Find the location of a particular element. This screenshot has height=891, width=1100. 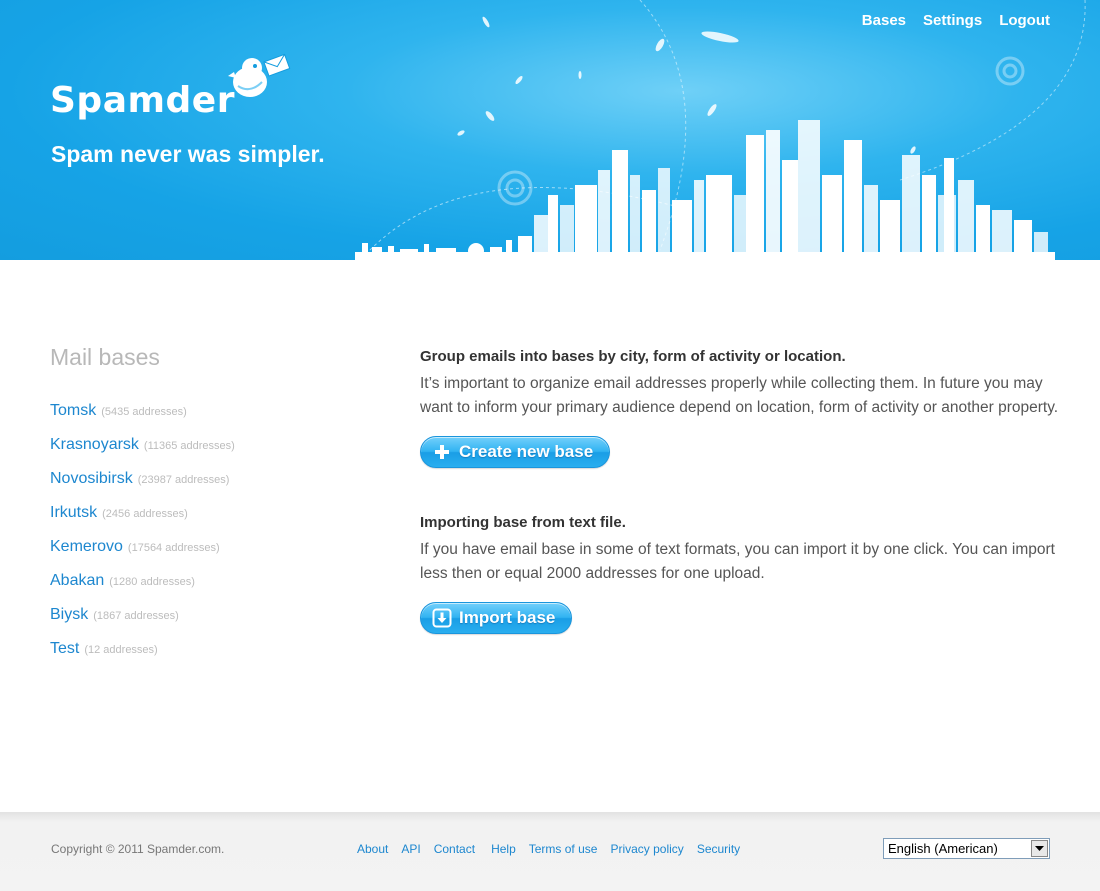

import-base-button: Import base is located at coordinates (496, 618).